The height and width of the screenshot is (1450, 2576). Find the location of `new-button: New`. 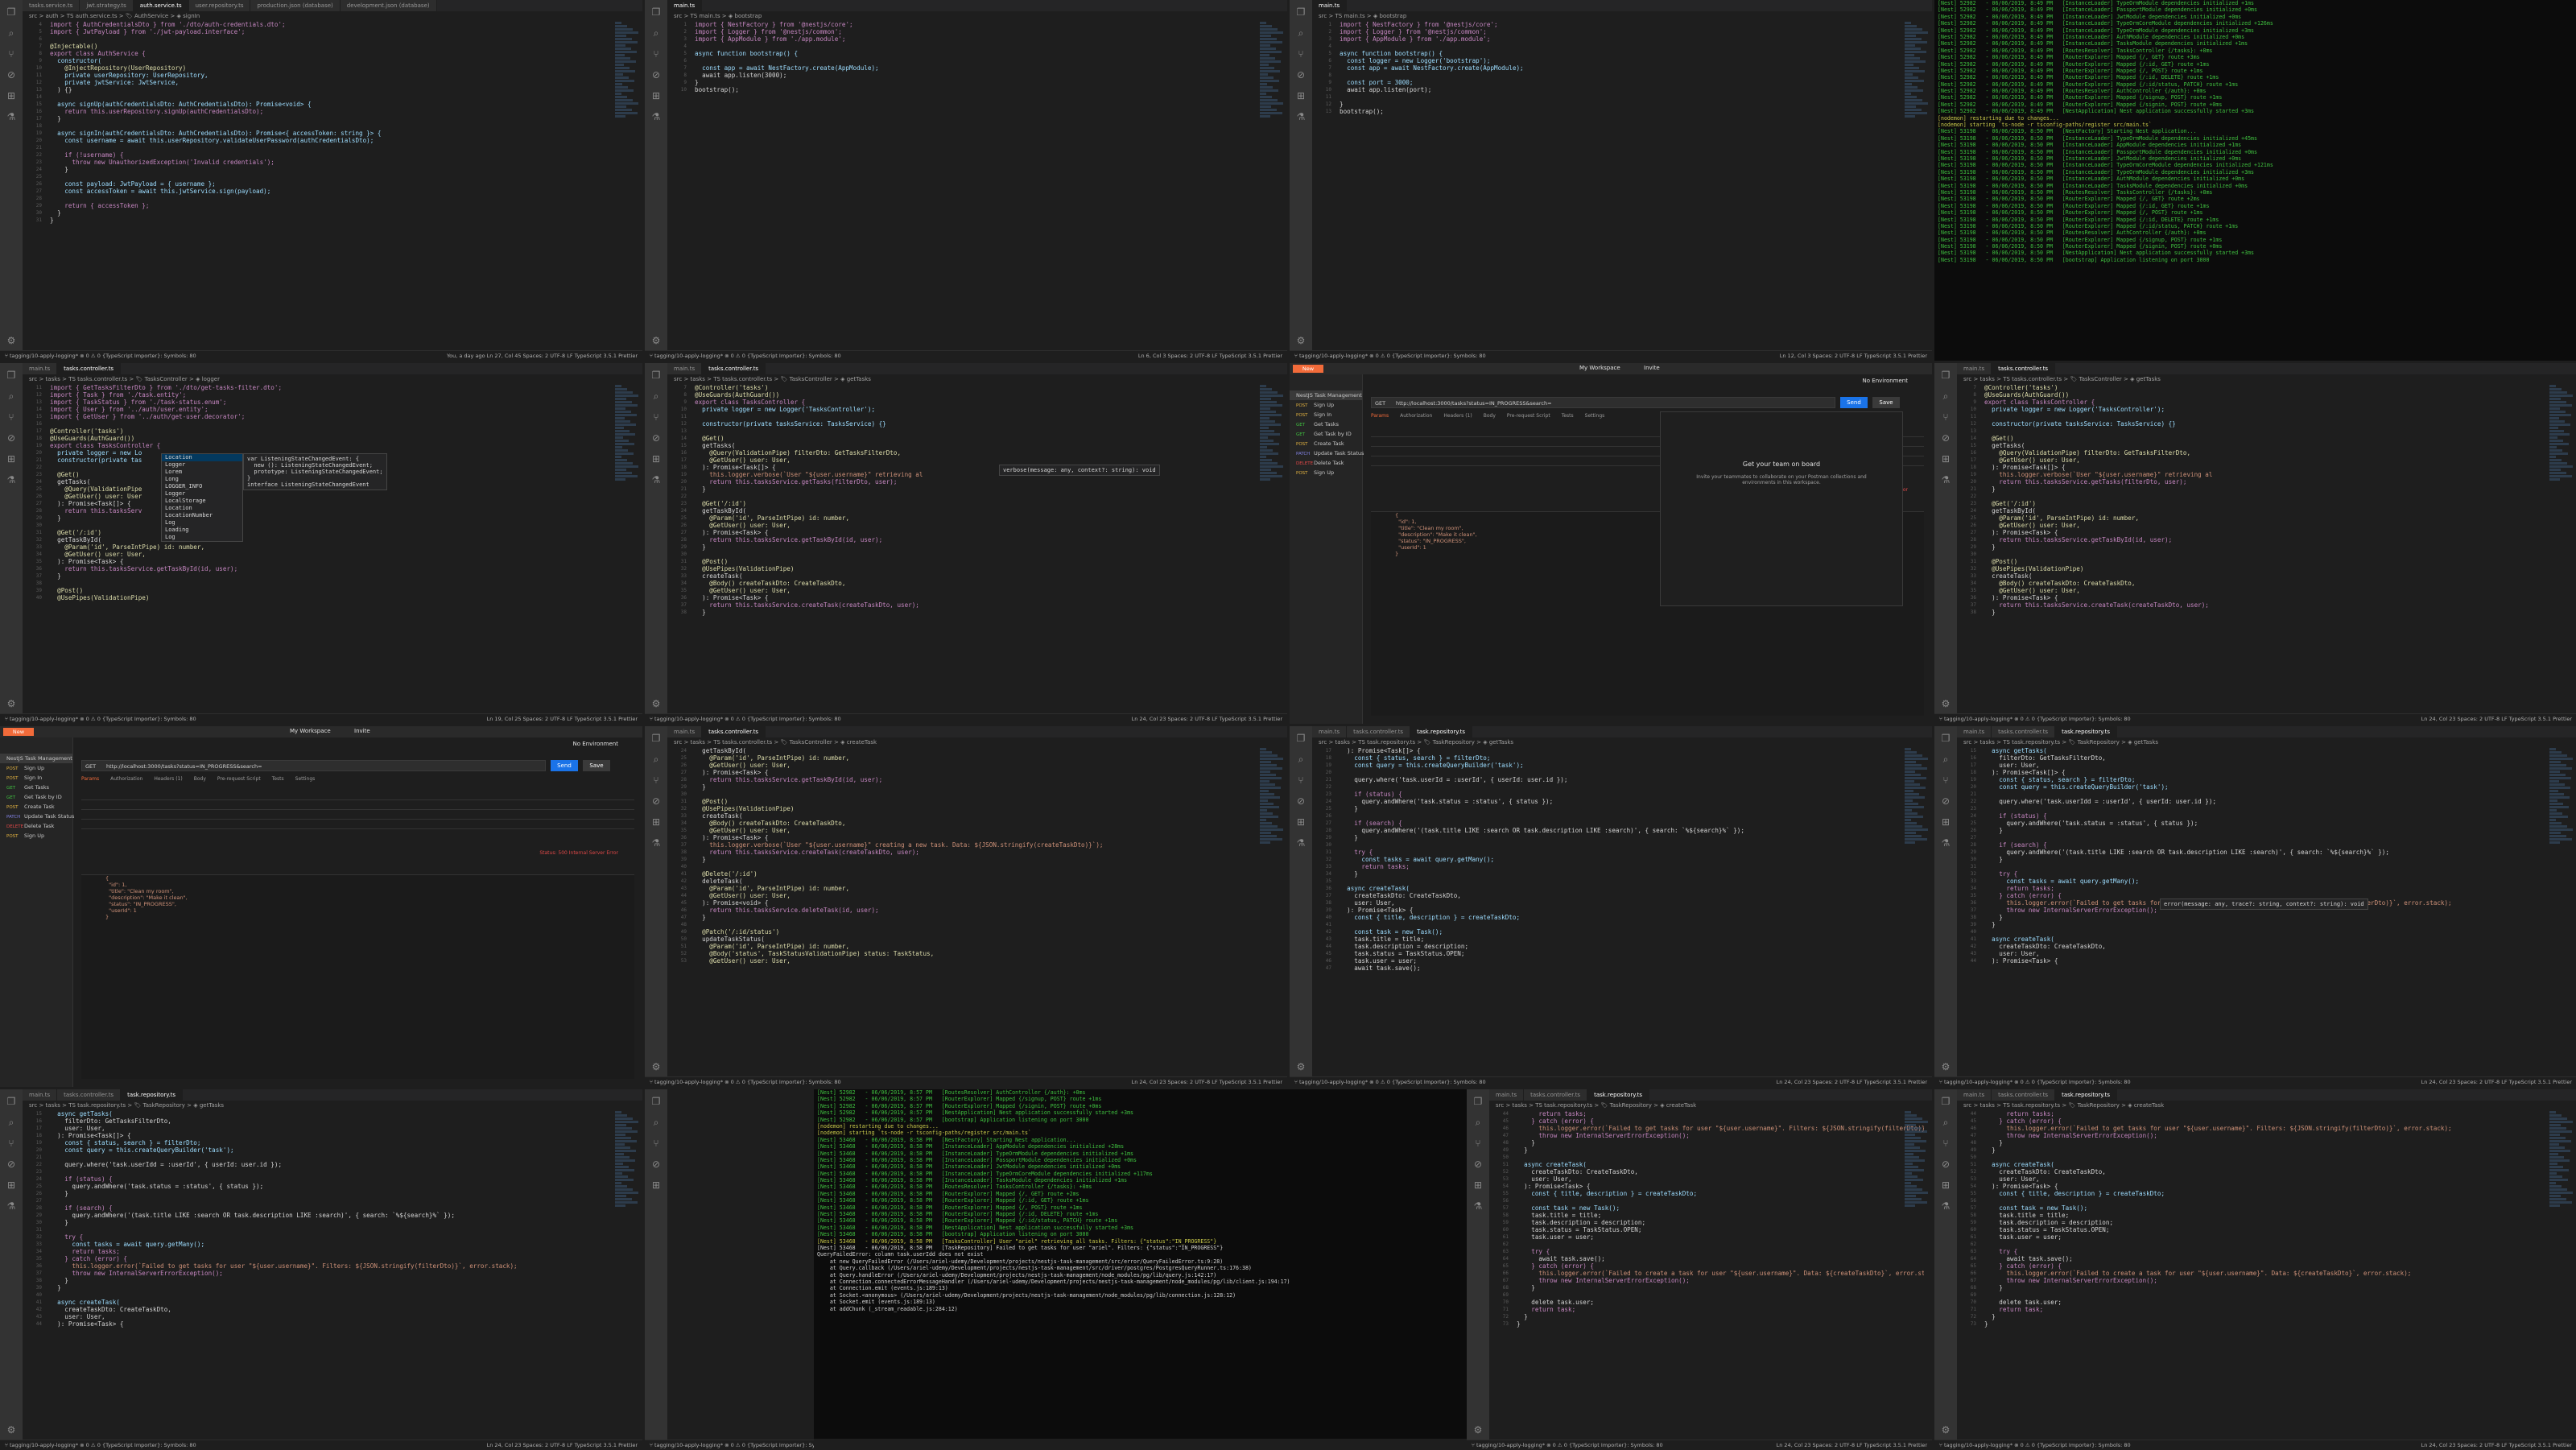

new-button: New is located at coordinates (1308, 369).